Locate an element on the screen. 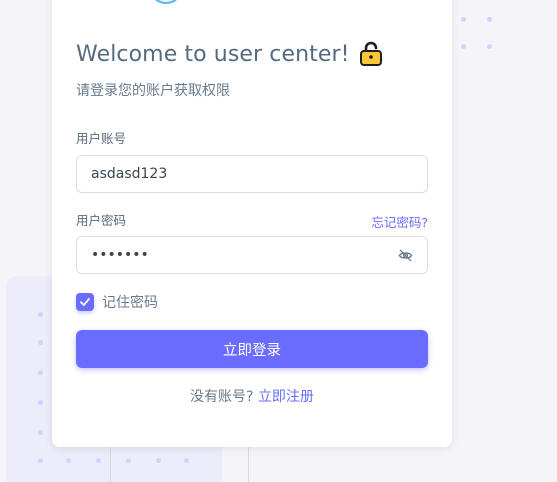 This screenshot has width=557, height=482. account-input is located at coordinates (252, 174).